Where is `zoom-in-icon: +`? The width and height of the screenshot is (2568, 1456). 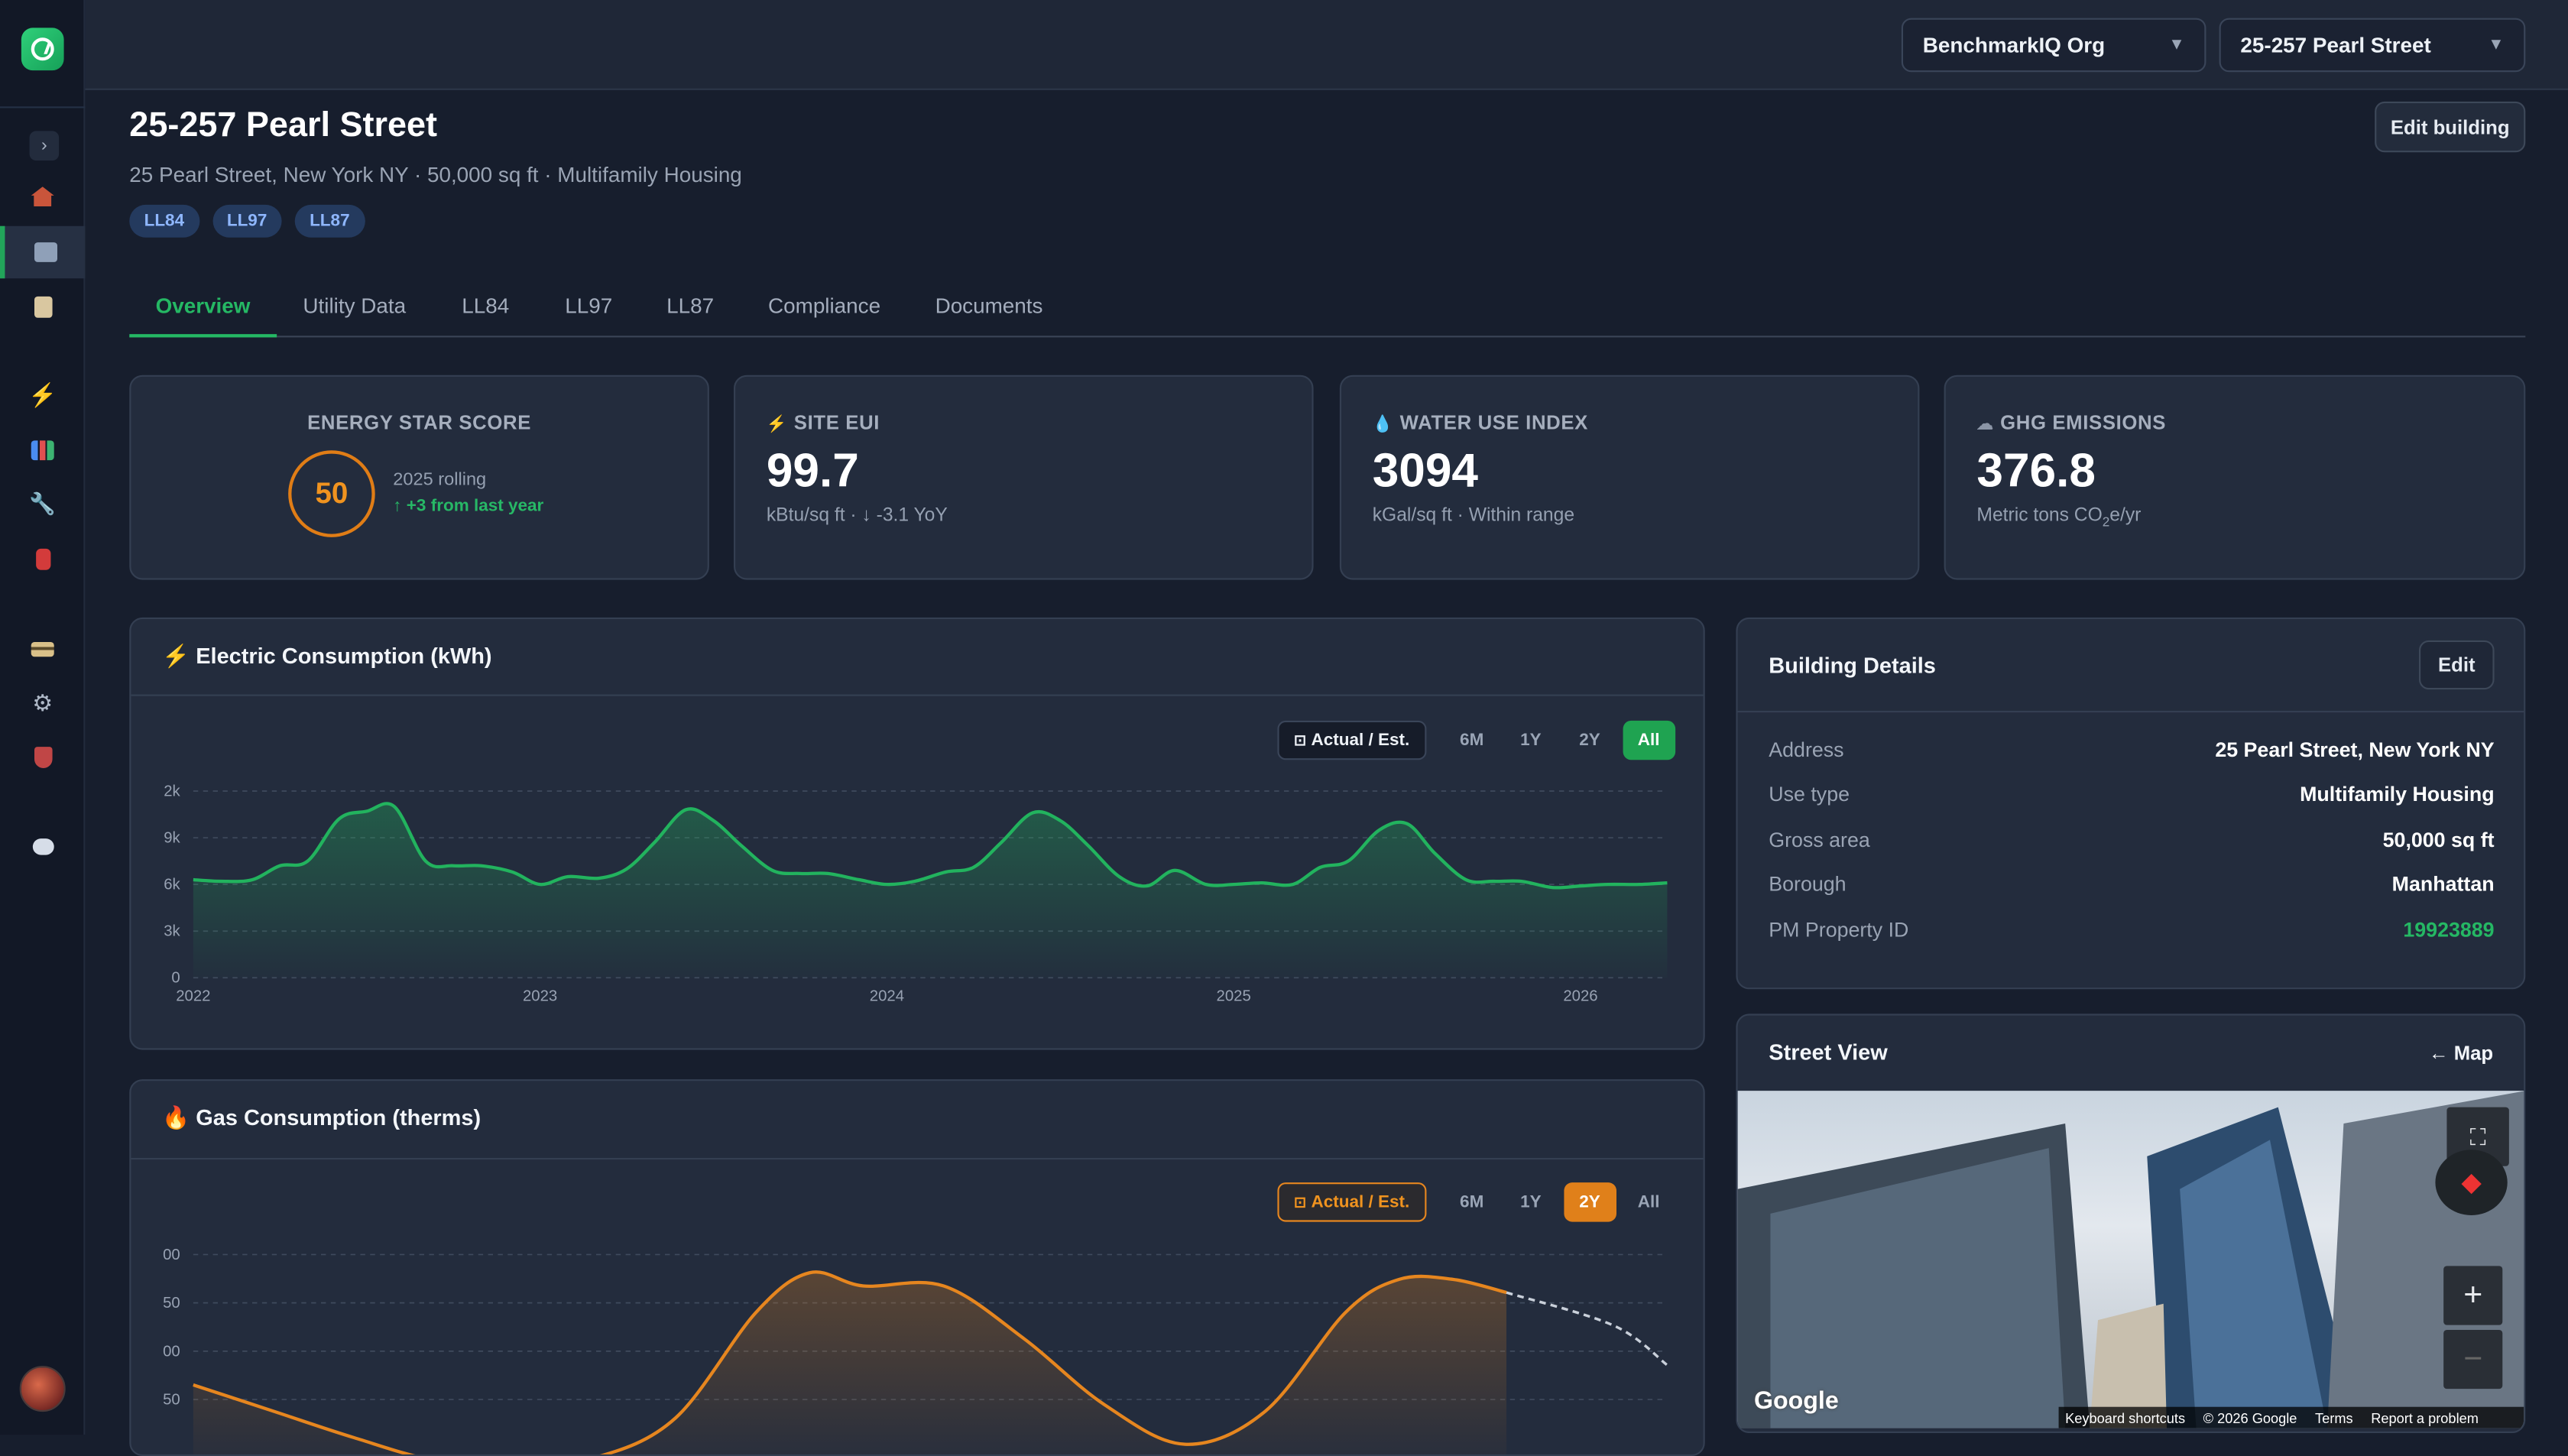
zoom-in-icon: + is located at coordinates (2473, 1295).